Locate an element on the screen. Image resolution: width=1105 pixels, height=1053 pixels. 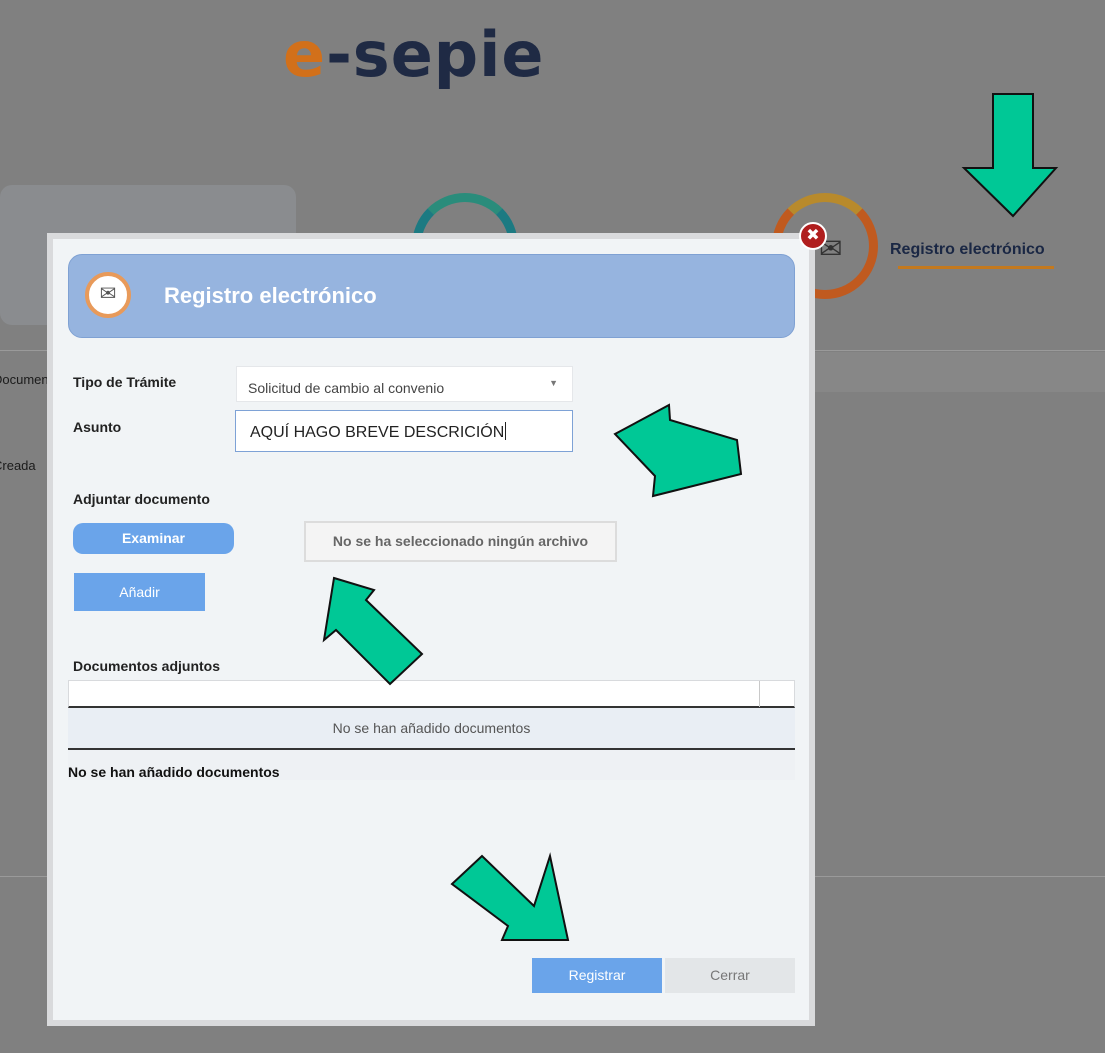
background-table-header is located at coordinates (957, 372).